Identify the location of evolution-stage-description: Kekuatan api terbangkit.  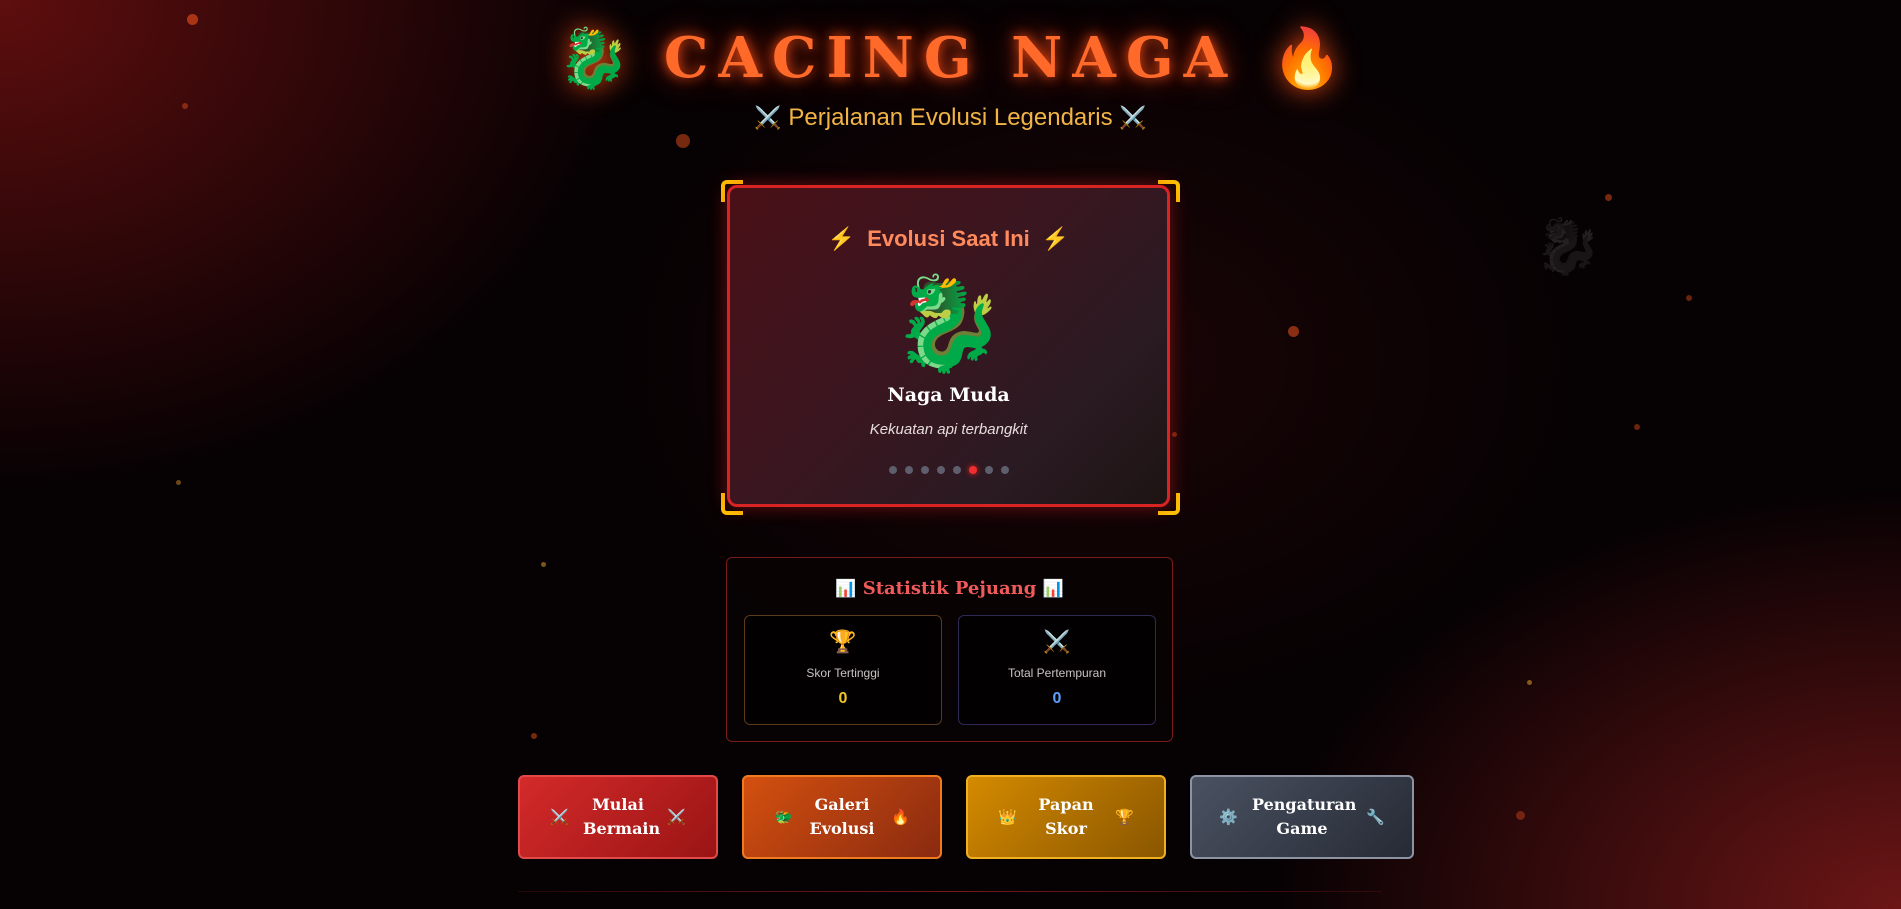
(948, 429).